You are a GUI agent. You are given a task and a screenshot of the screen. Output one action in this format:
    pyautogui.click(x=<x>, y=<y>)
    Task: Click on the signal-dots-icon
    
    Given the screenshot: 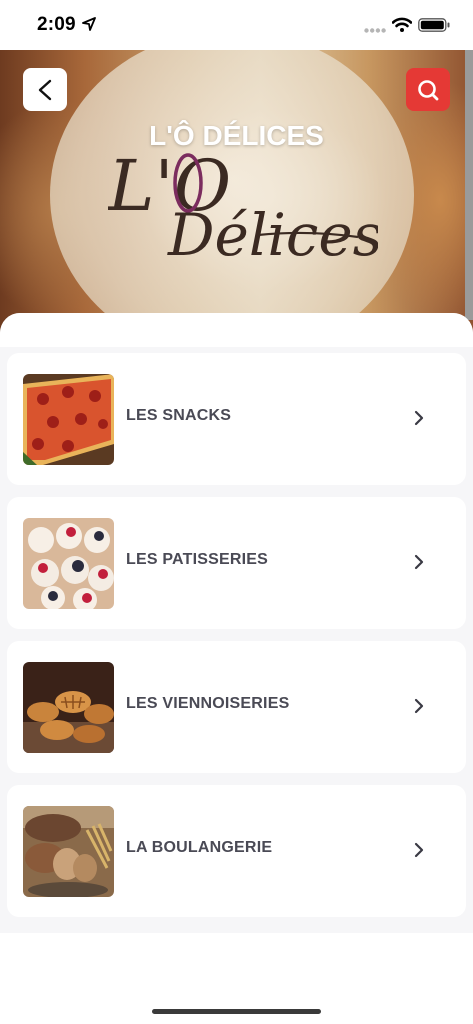 What is the action you would take?
    pyautogui.click(x=375, y=30)
    